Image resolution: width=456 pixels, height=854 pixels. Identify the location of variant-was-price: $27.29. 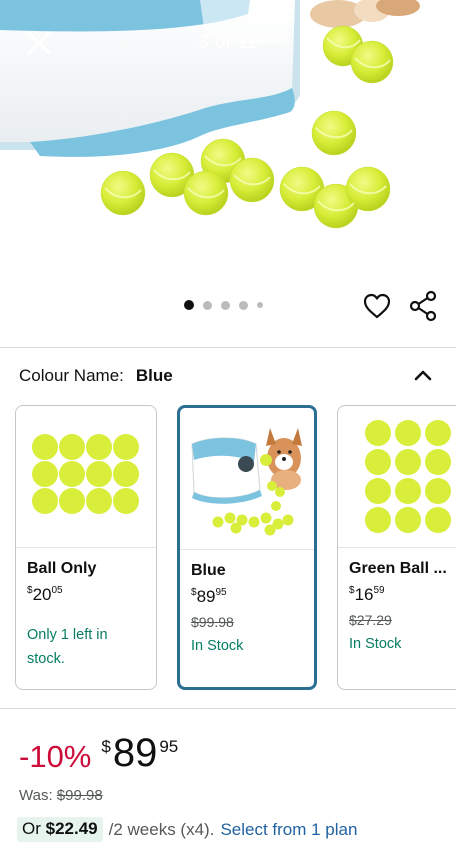
(370, 620).